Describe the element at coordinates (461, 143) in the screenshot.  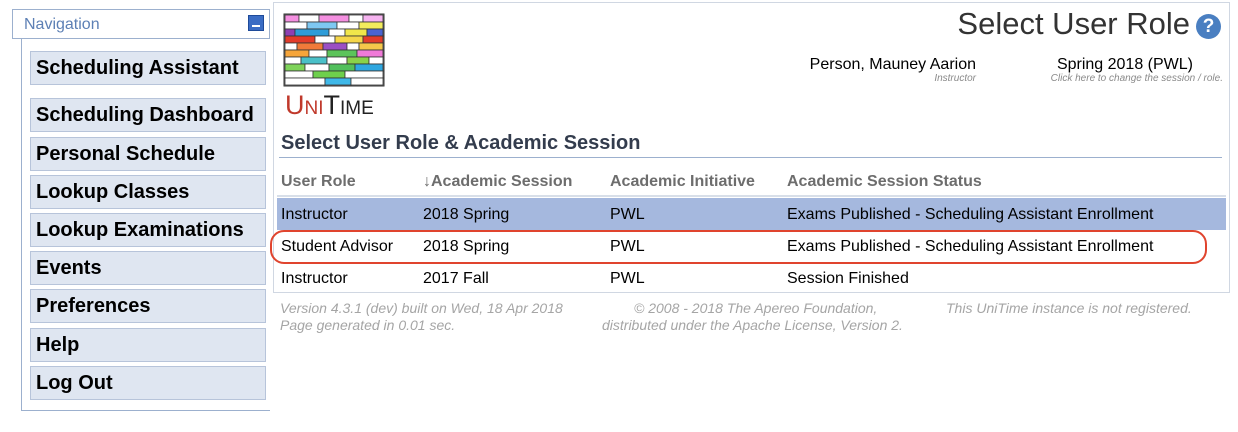
I see `section-title: Select User Role & Academic Session` at that location.